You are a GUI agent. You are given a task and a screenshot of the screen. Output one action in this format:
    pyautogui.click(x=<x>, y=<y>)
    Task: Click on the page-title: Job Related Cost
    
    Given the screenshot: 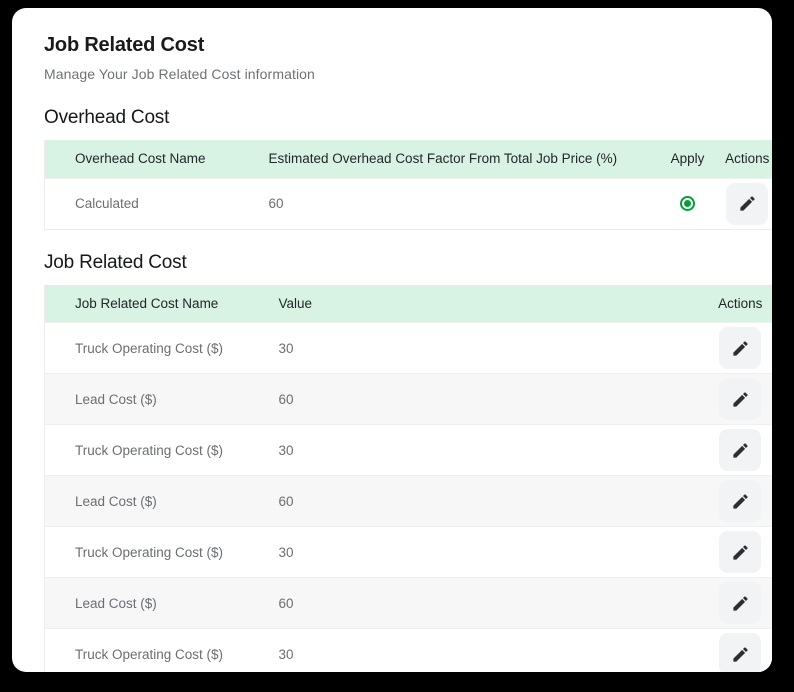 What is the action you would take?
    pyautogui.click(x=124, y=45)
    